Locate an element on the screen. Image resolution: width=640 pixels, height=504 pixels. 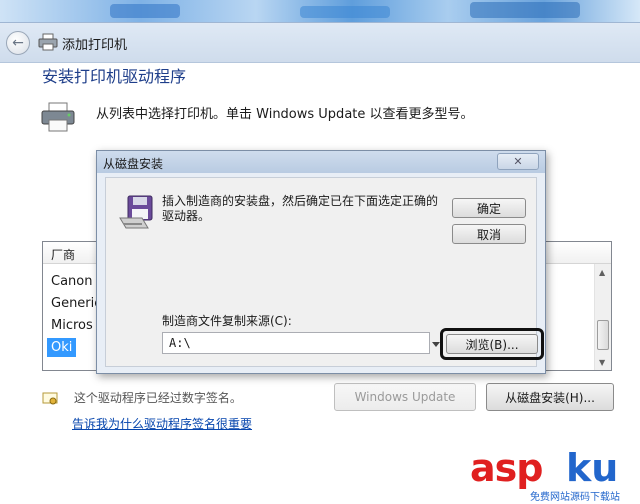
chevron-down-icon is located at coordinates (436, 344).